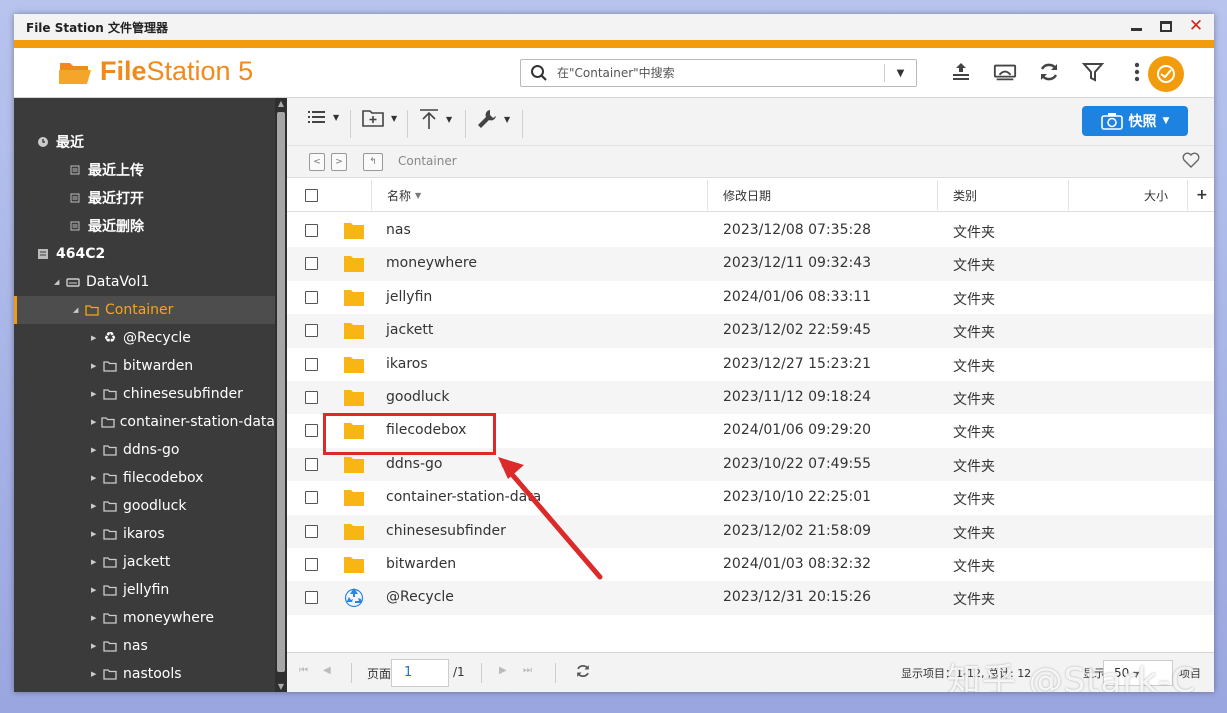  Describe the element at coordinates (407, 364) in the screenshot. I see `file-name: ikaros` at that location.